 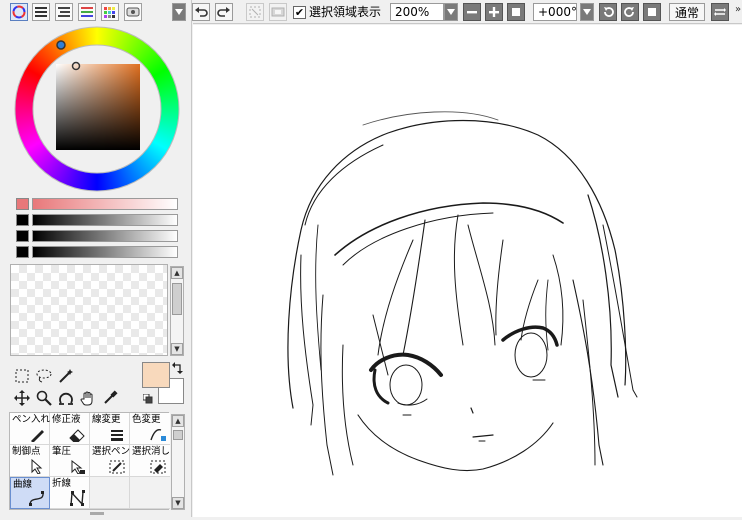 I want to click on brush-label: 色変更, so click(x=146, y=419).